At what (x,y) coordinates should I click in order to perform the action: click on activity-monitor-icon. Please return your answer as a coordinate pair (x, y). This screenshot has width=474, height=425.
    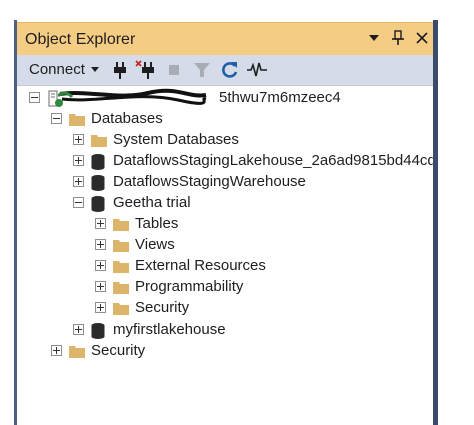
    Looking at the image, I should click on (257, 70).